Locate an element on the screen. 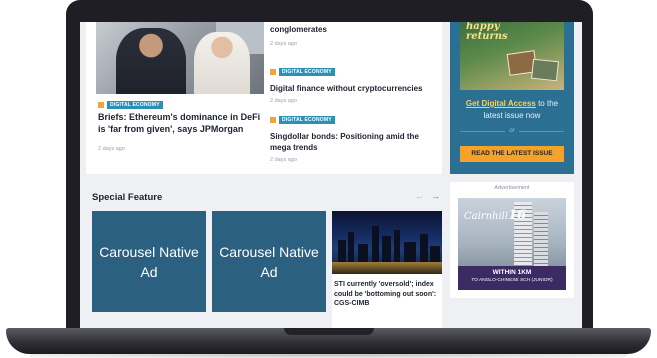 Image resolution: width=657 pixels, height=358 pixels. side-story-1: conglomerates 2 days ago is located at coordinates (354, 35).